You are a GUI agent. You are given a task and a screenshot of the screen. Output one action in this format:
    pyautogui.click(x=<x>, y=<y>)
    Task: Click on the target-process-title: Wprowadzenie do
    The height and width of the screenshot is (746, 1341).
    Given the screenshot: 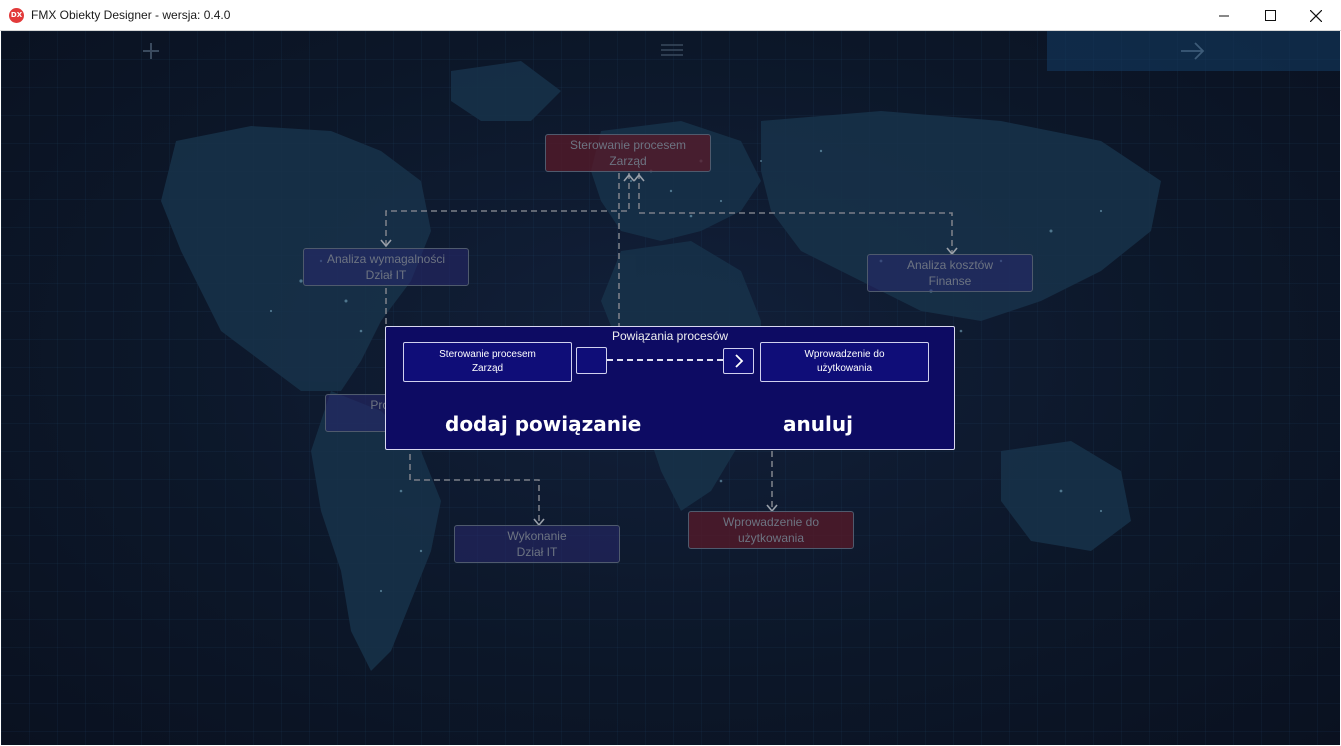 What is the action you would take?
    pyautogui.click(x=844, y=354)
    